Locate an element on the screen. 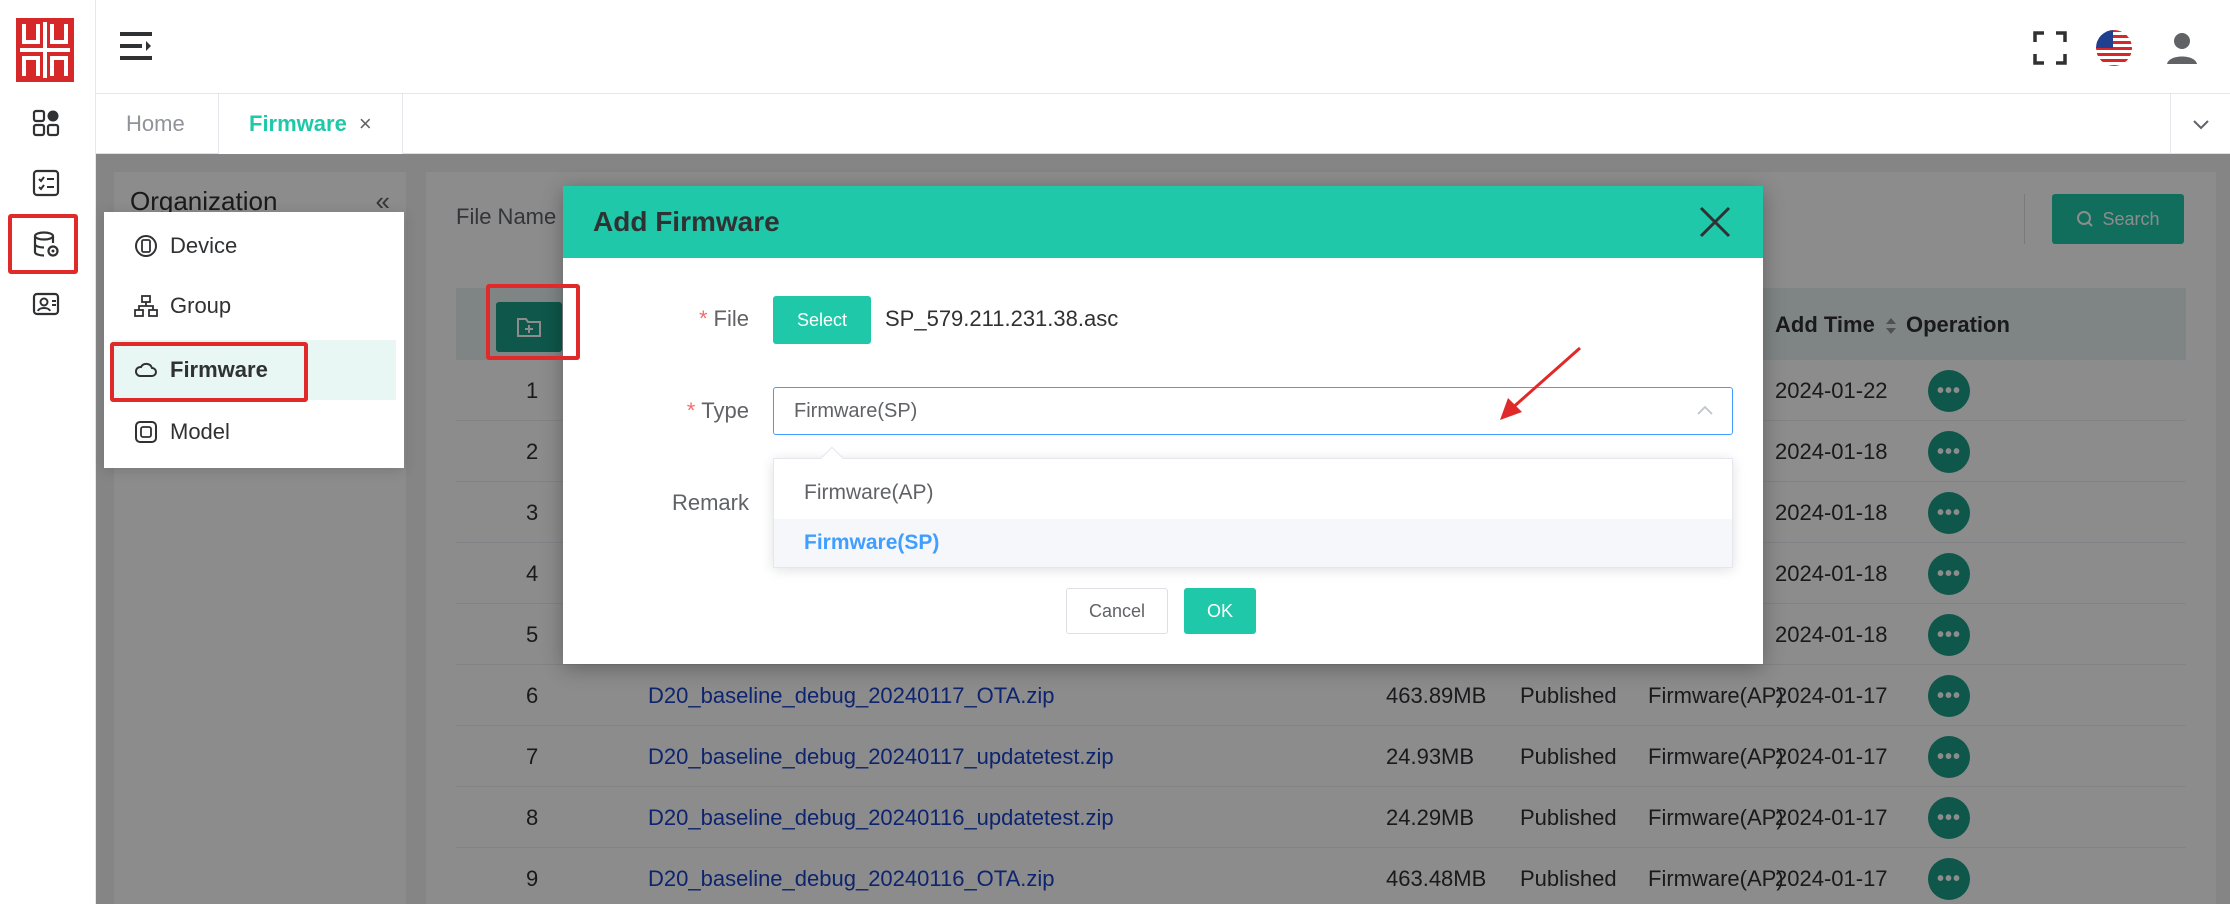 This screenshot has height=904, width=2230. rail-dashboard is located at coordinates (46, 123).